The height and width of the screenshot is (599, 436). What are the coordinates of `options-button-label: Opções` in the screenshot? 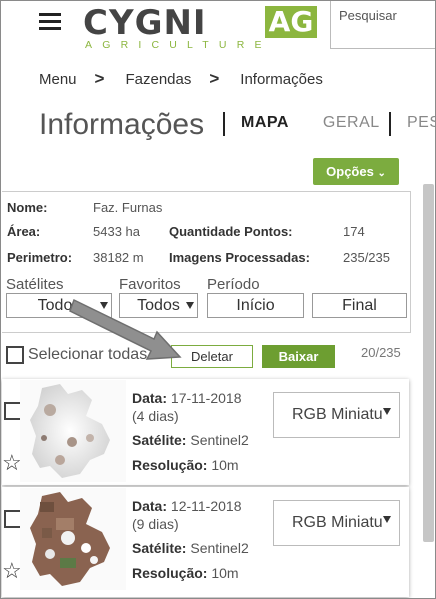 It's located at (350, 171).